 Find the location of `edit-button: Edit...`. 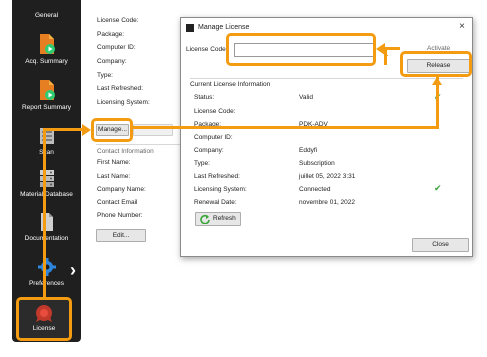

edit-button: Edit... is located at coordinates (121, 235).